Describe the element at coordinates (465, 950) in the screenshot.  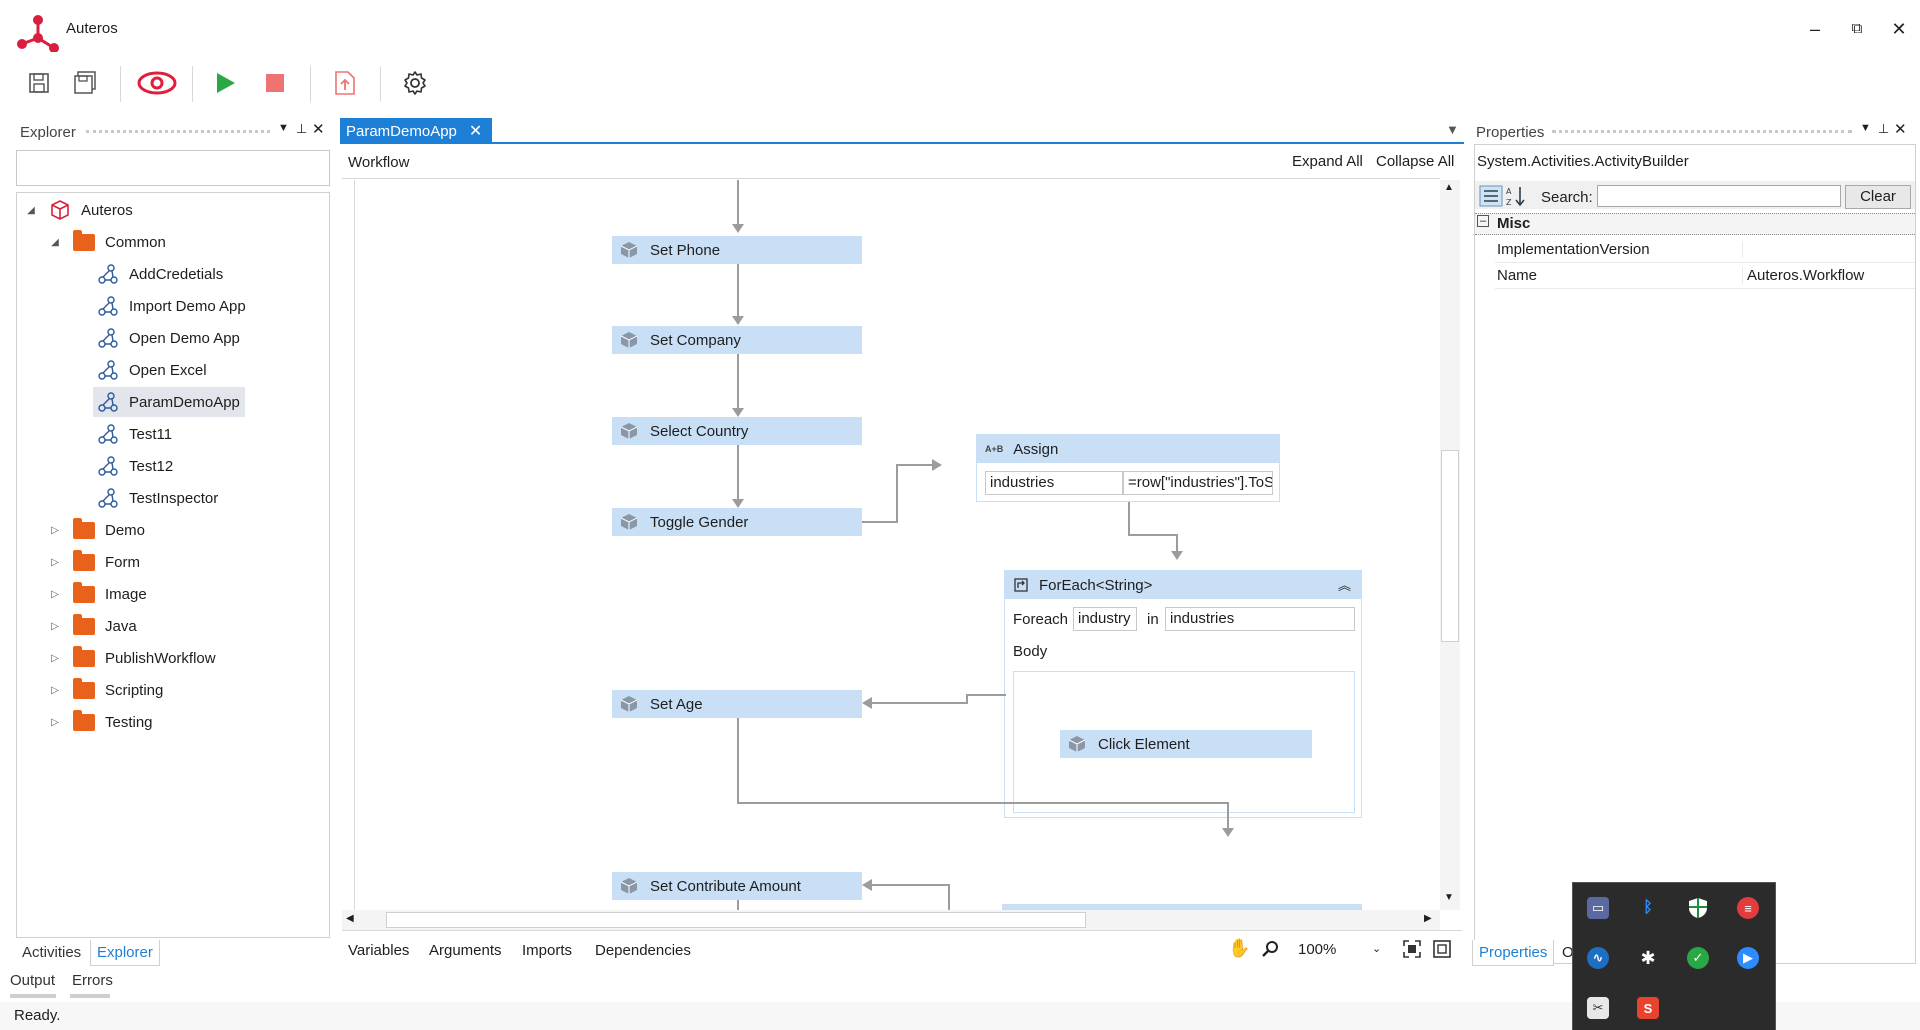
I see `tab-arguments: Arguments` at that location.